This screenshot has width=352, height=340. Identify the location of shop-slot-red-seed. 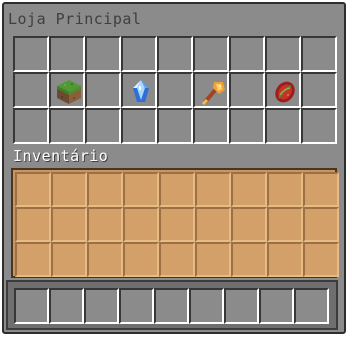
(283, 90).